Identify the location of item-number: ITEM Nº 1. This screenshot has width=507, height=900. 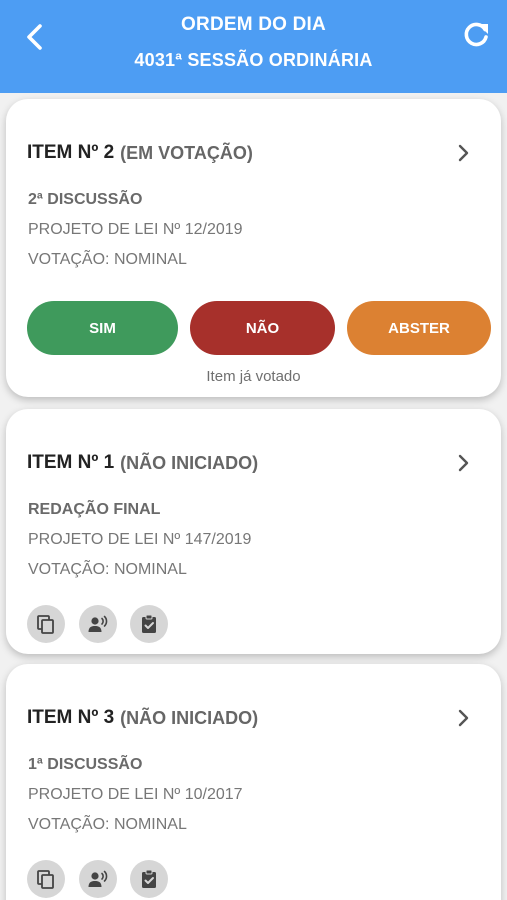
(71, 462).